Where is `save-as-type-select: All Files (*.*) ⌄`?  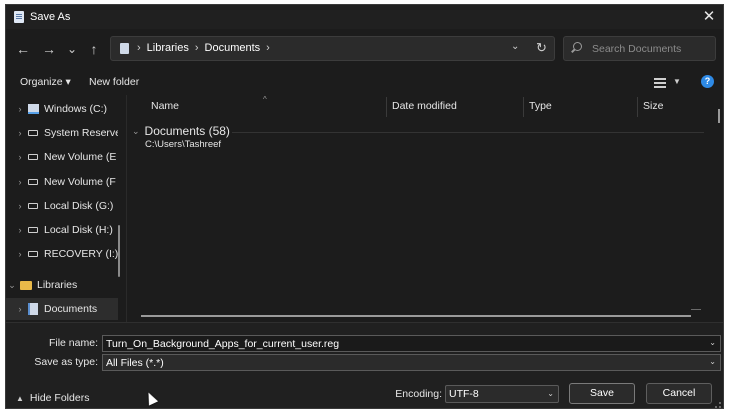
save-as-type-select: All Files (*.*) ⌄ is located at coordinates (411, 362).